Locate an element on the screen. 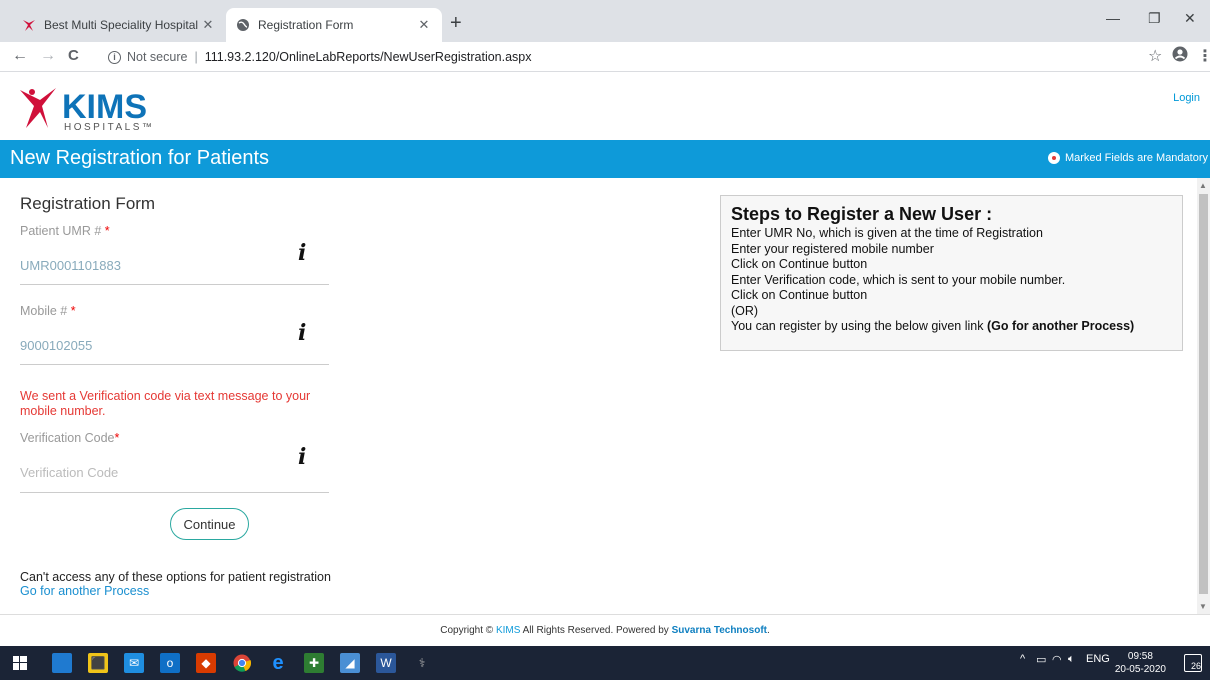 This screenshot has height=680, width=1210. scroll-down-icon: ▼ is located at coordinates (1203, 606).